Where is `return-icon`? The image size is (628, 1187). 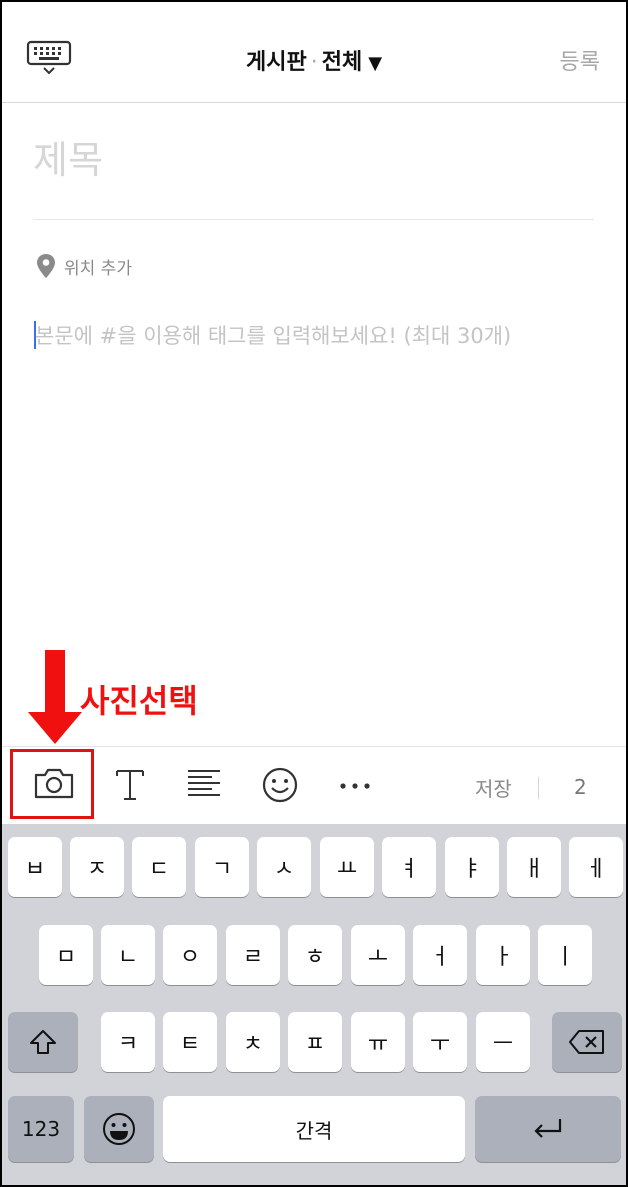 return-icon is located at coordinates (548, 1128).